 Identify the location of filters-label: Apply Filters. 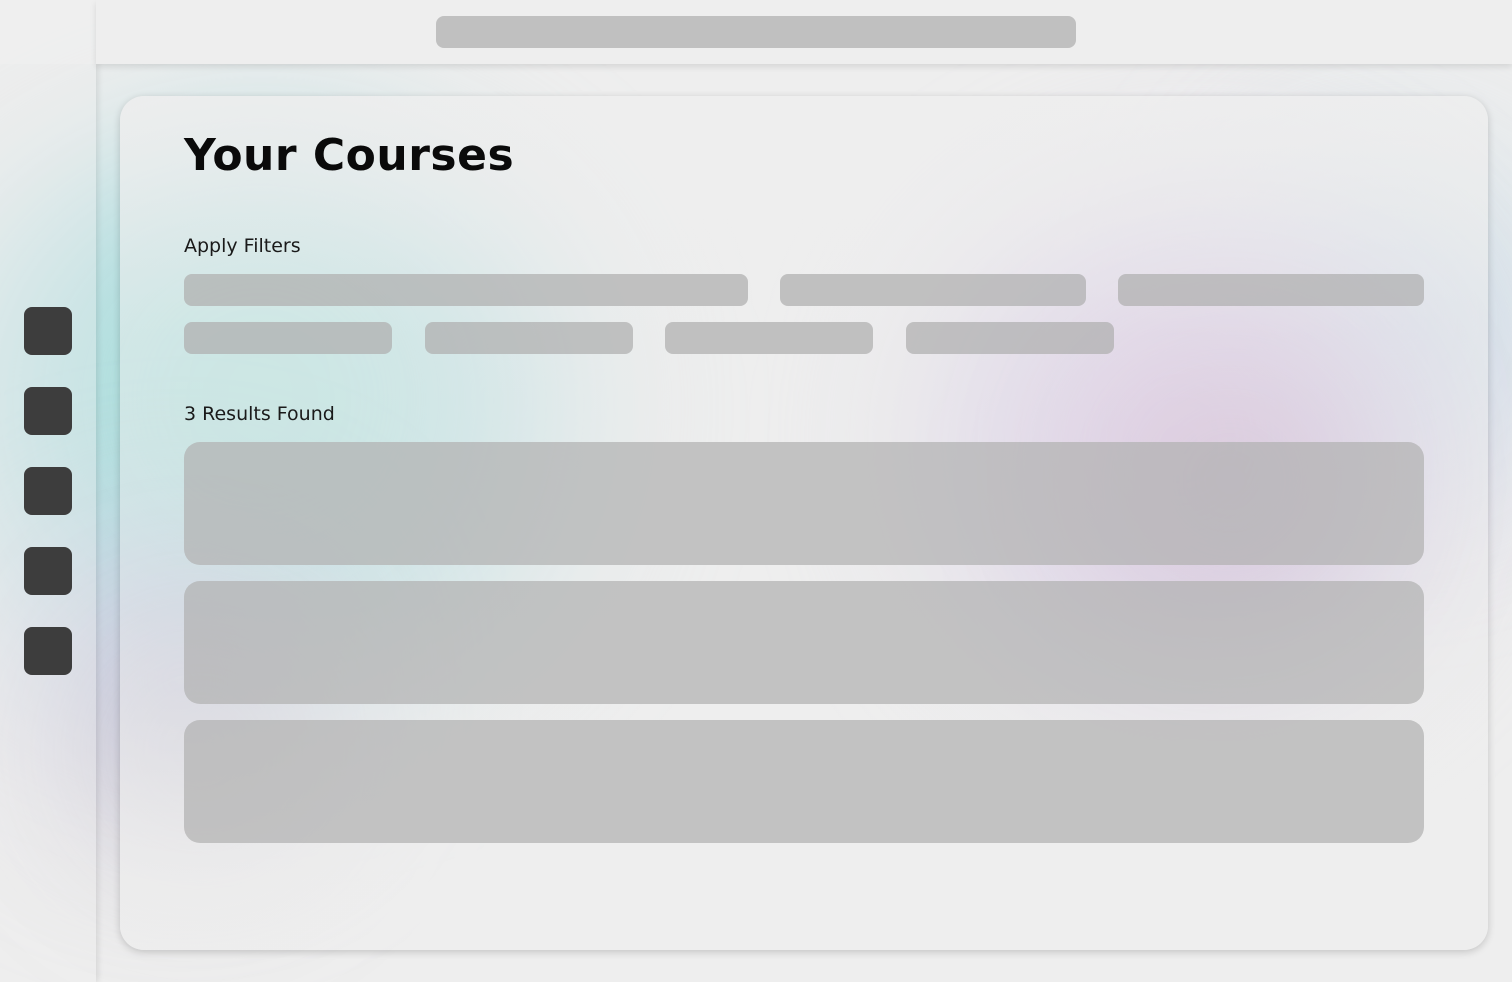
(242, 246).